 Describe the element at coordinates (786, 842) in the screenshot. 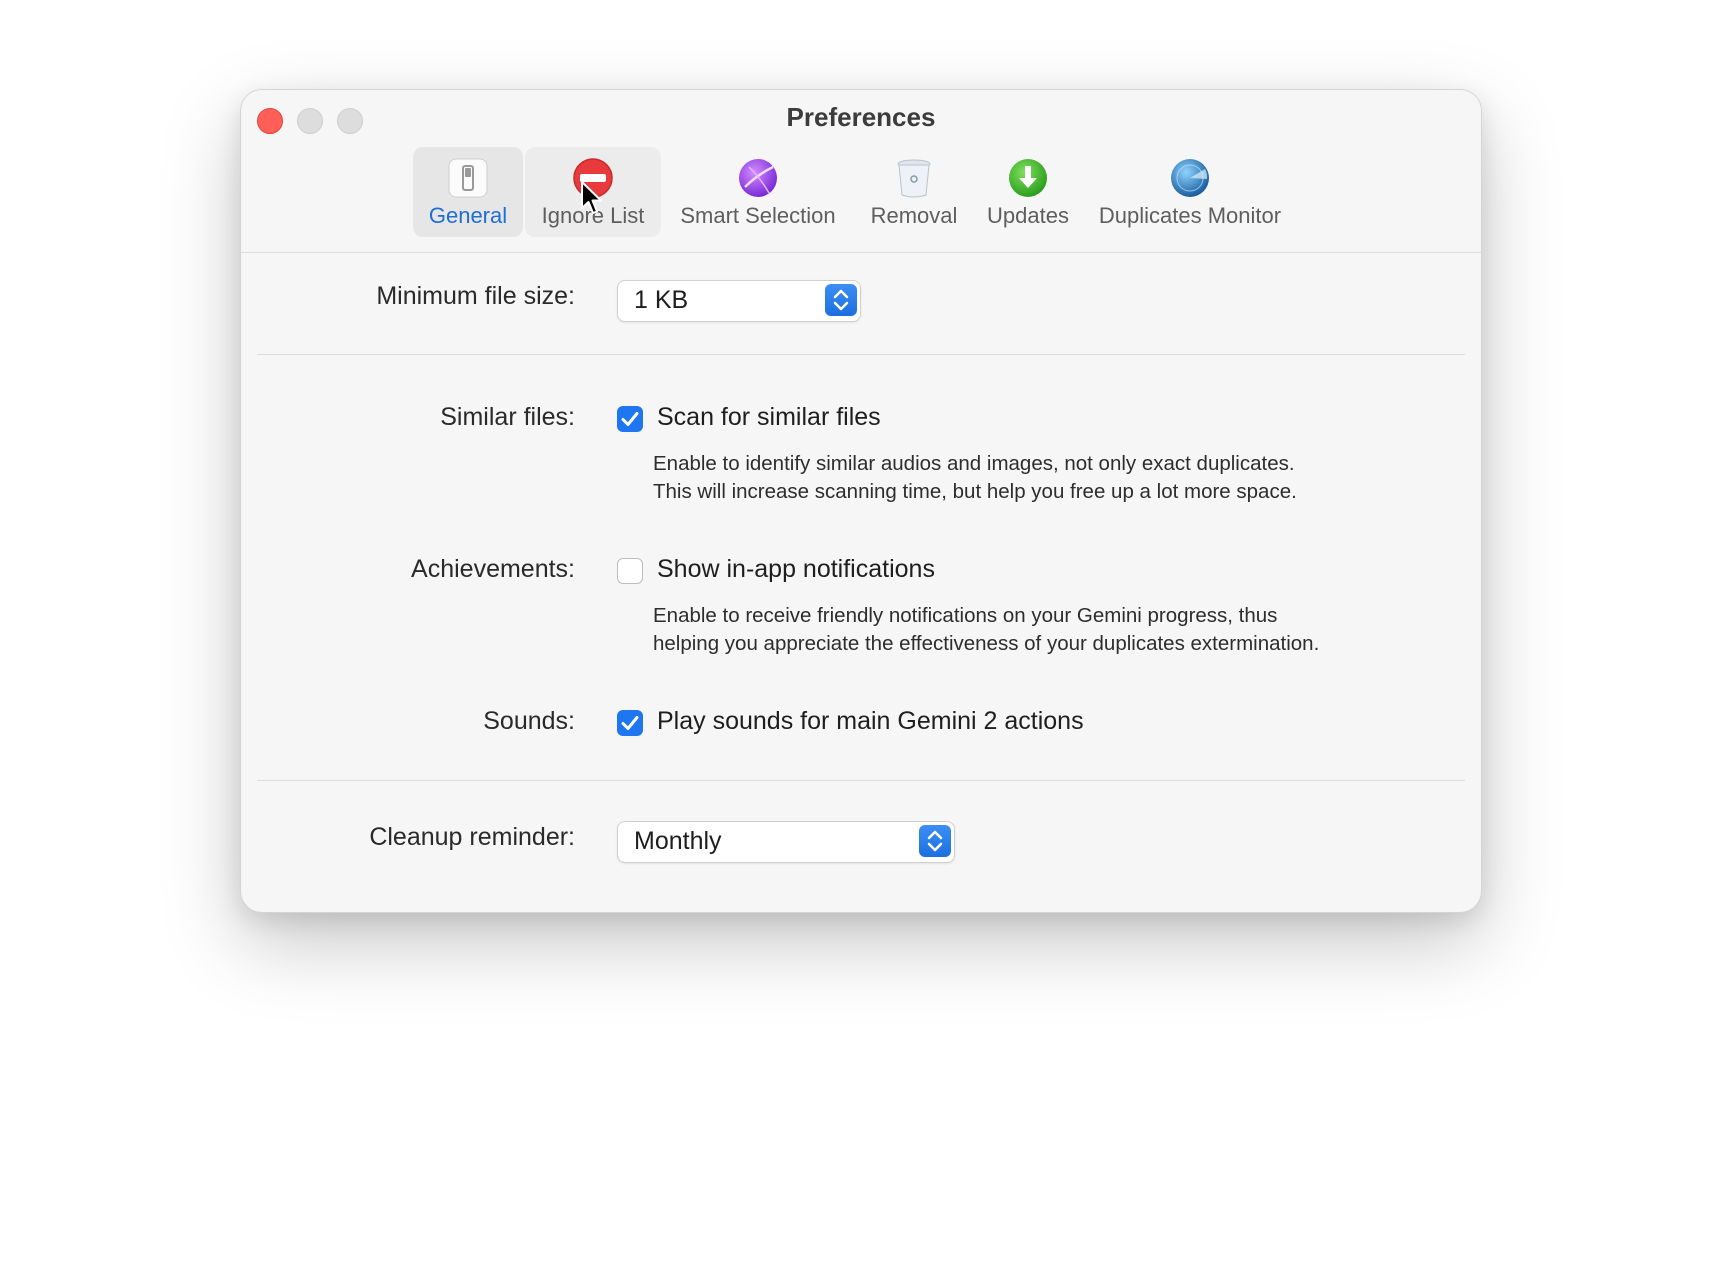

I see `cleanup-reminder-popup: Monthly` at that location.